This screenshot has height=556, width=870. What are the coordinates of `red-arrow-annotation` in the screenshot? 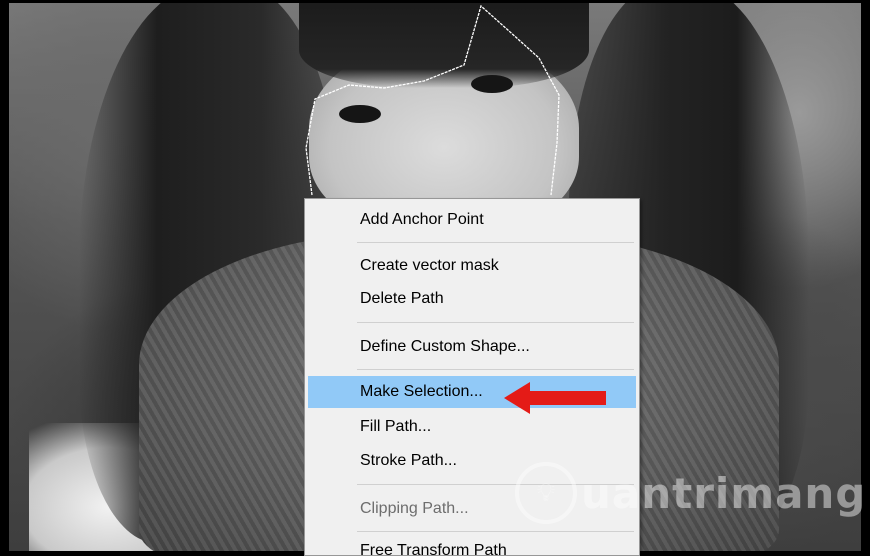 It's located at (555, 398).